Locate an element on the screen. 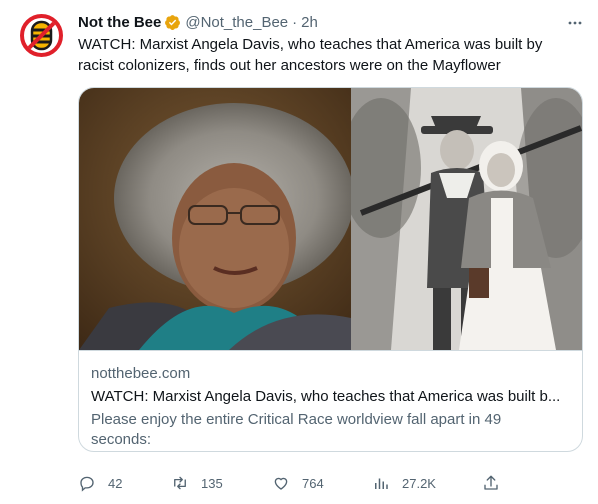  more-options-icon is located at coordinates (575, 23).